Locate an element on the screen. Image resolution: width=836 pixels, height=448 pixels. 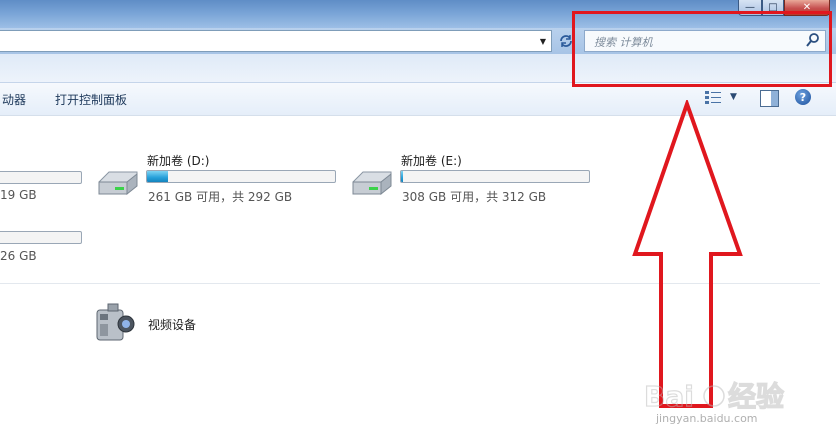
partial-command-item: 动器 is located at coordinates (14, 99).